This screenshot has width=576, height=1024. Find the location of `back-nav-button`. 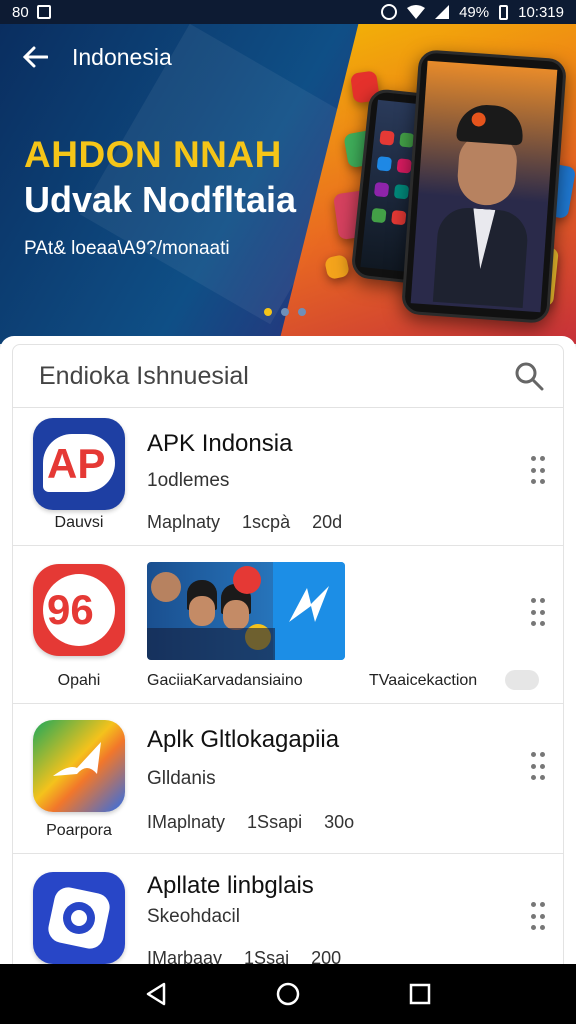

back-nav-button is located at coordinates (156, 994).